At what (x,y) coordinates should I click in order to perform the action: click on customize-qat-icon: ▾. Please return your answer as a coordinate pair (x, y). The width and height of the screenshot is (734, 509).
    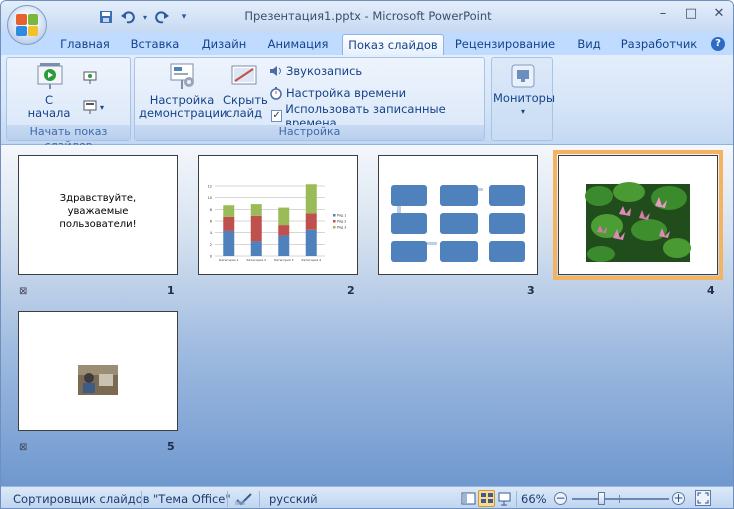
    Looking at the image, I should click on (184, 17).